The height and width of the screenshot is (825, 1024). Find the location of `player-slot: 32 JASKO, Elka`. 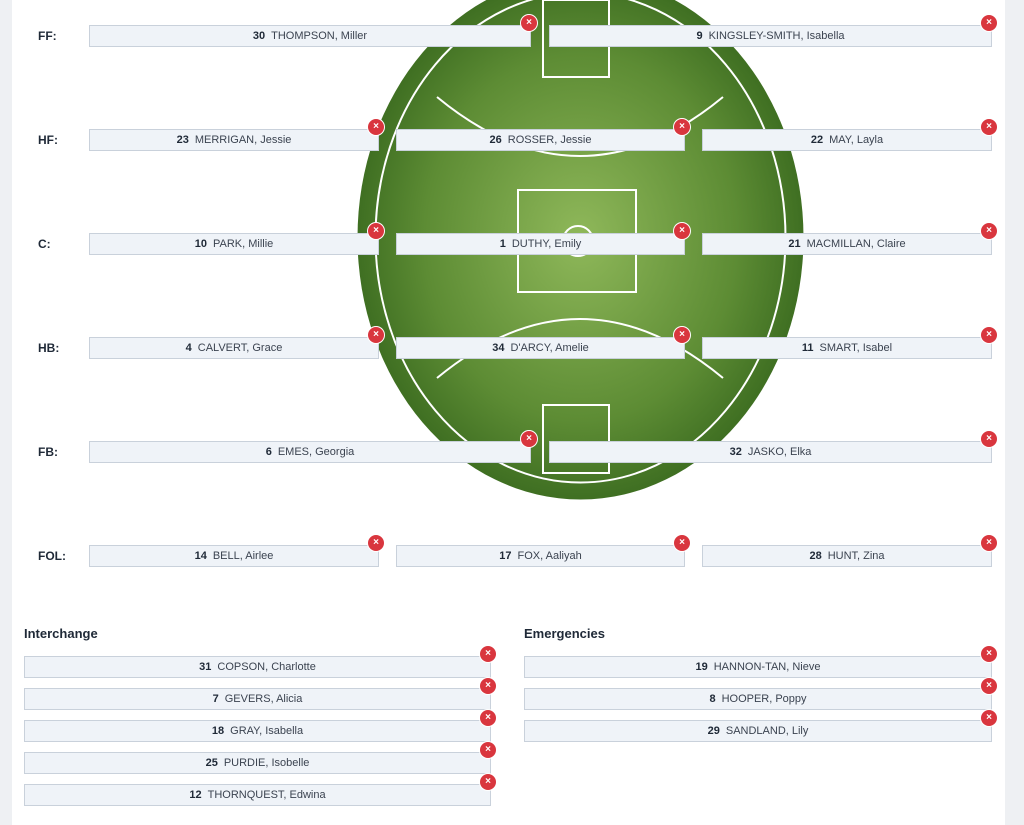

player-slot: 32 JASKO, Elka is located at coordinates (770, 452).